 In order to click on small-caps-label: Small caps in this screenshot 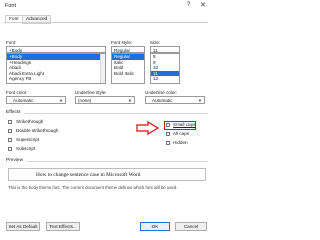, I will do `click(184, 124)`.